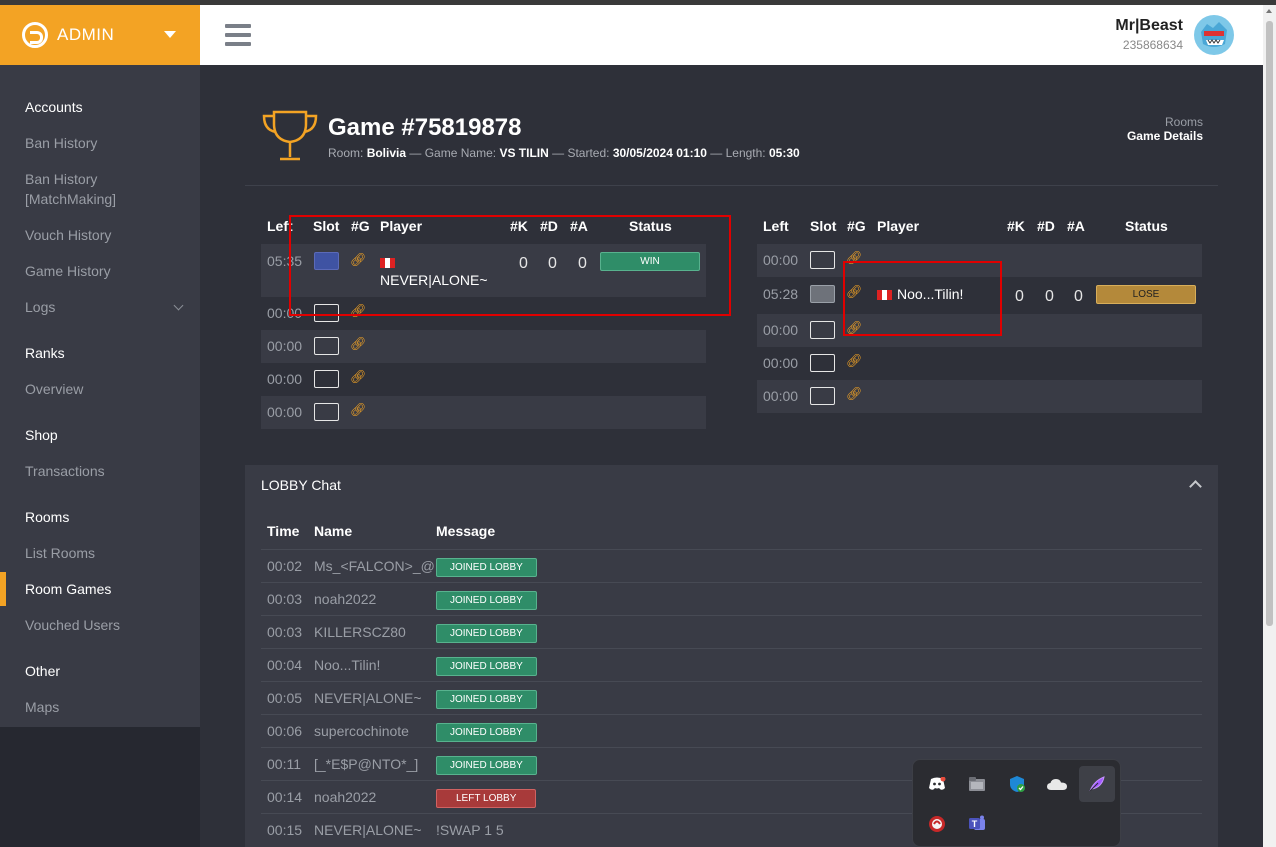 The width and height of the screenshot is (1276, 847). What do you see at coordinates (784, 153) in the screenshot?
I see `length-value: 05:30` at bounding box center [784, 153].